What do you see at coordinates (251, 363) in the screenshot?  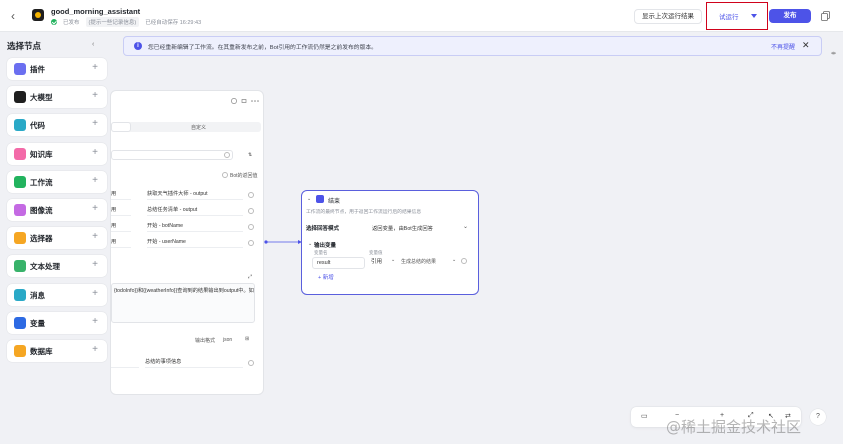 I see `remove-output-icon` at bounding box center [251, 363].